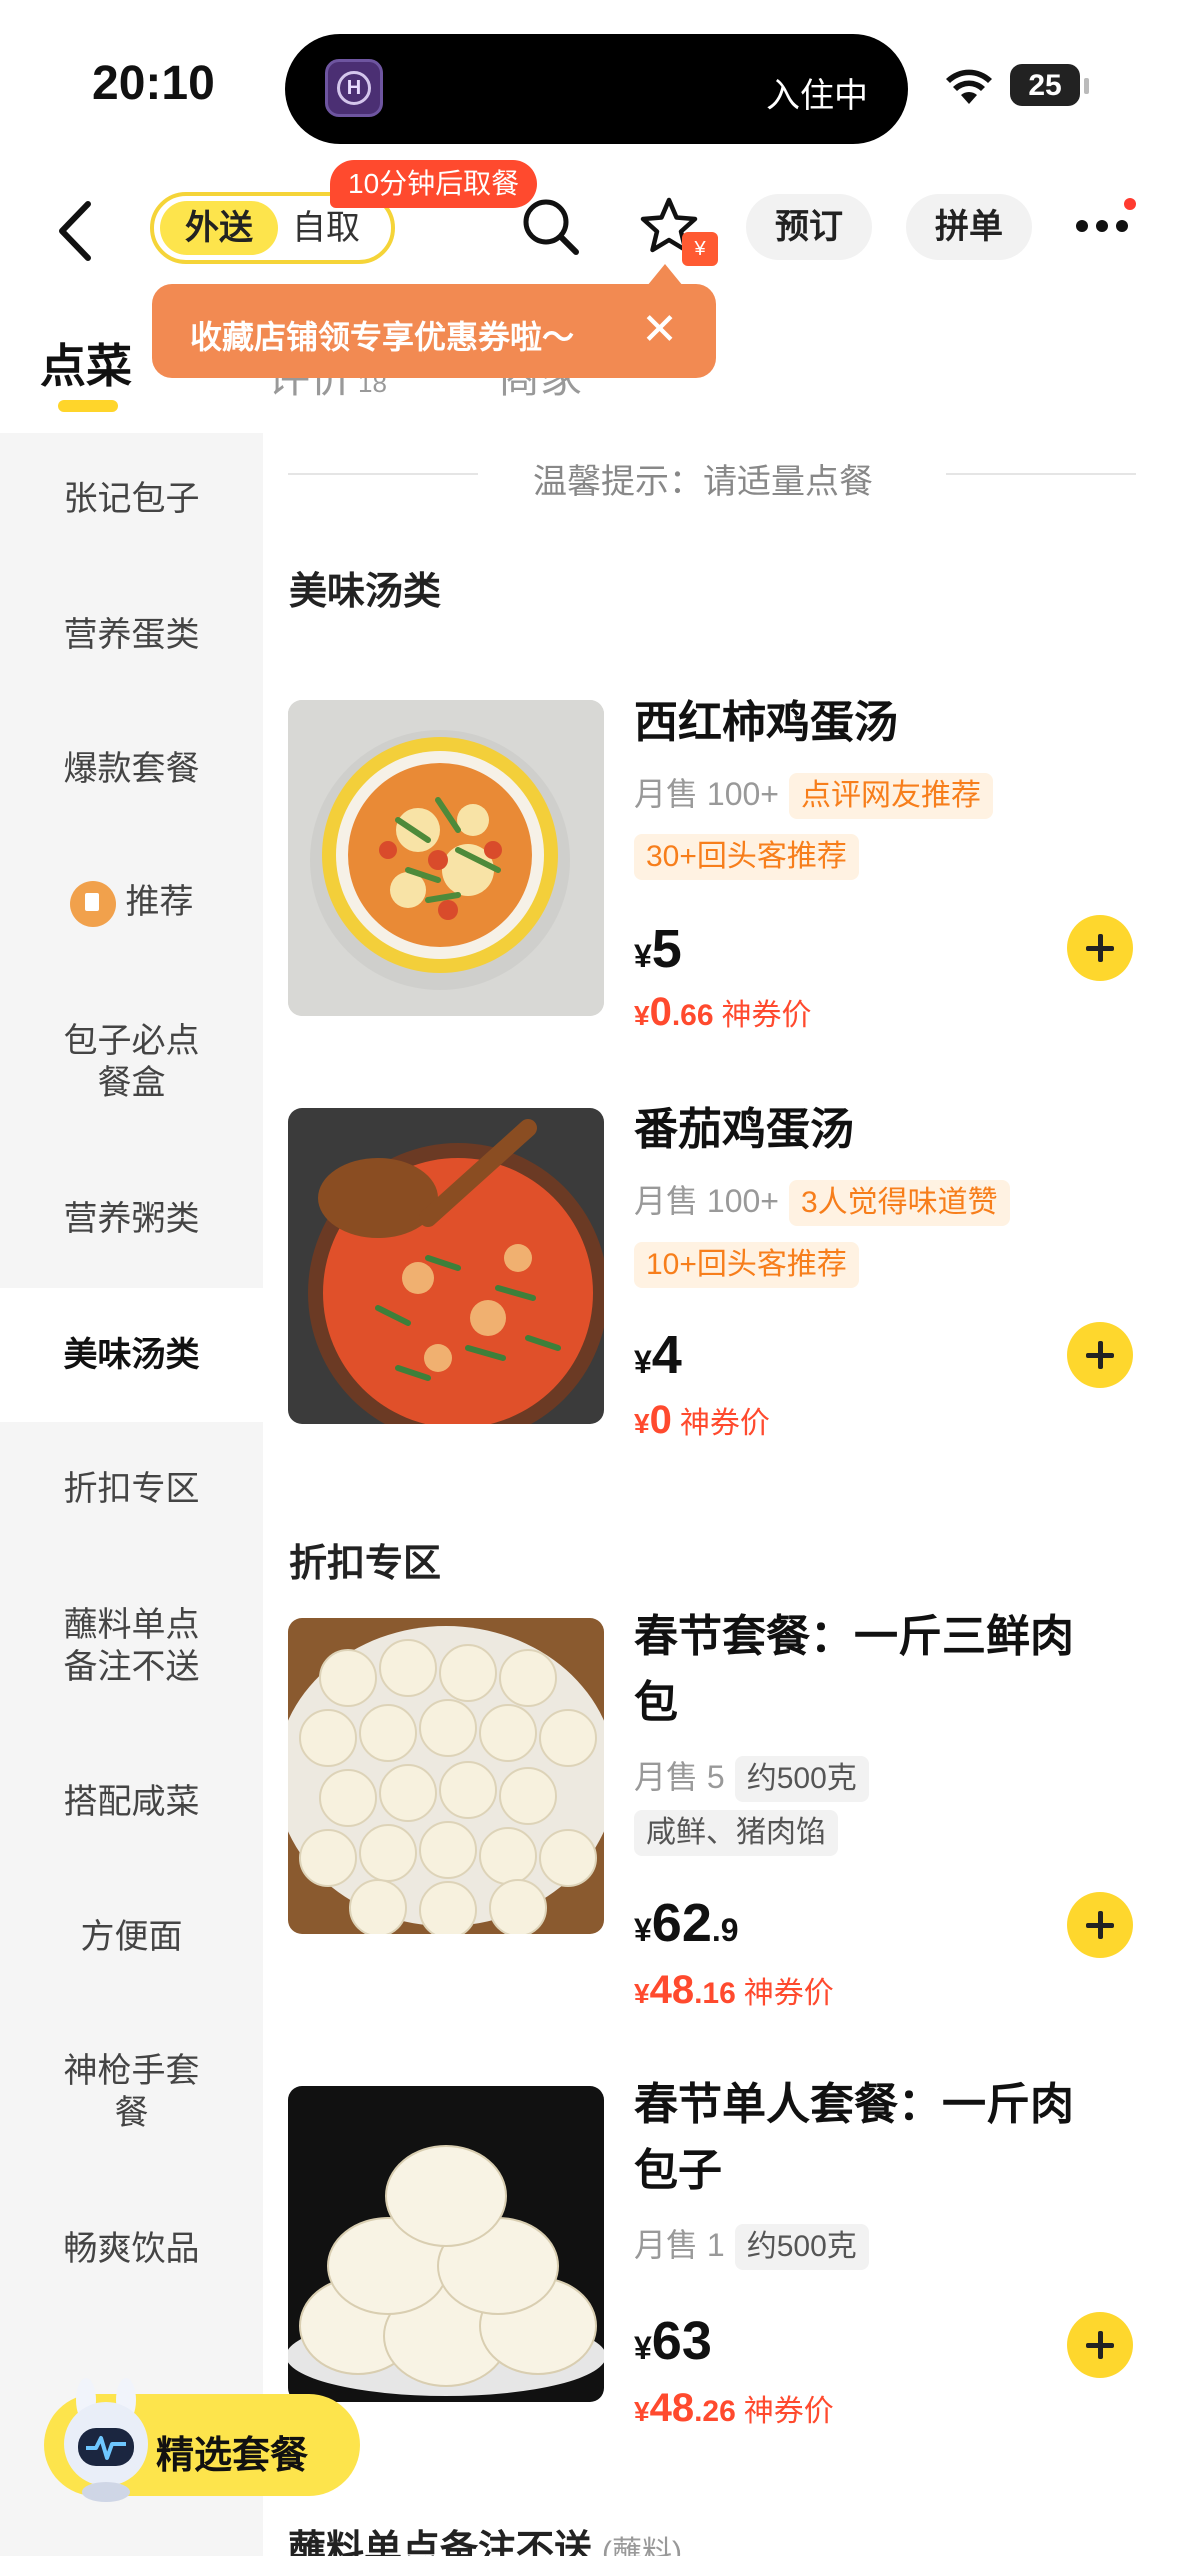 The image size is (1179, 2556). I want to click on dish-image-tomato-egg-soup, so click(446, 858).